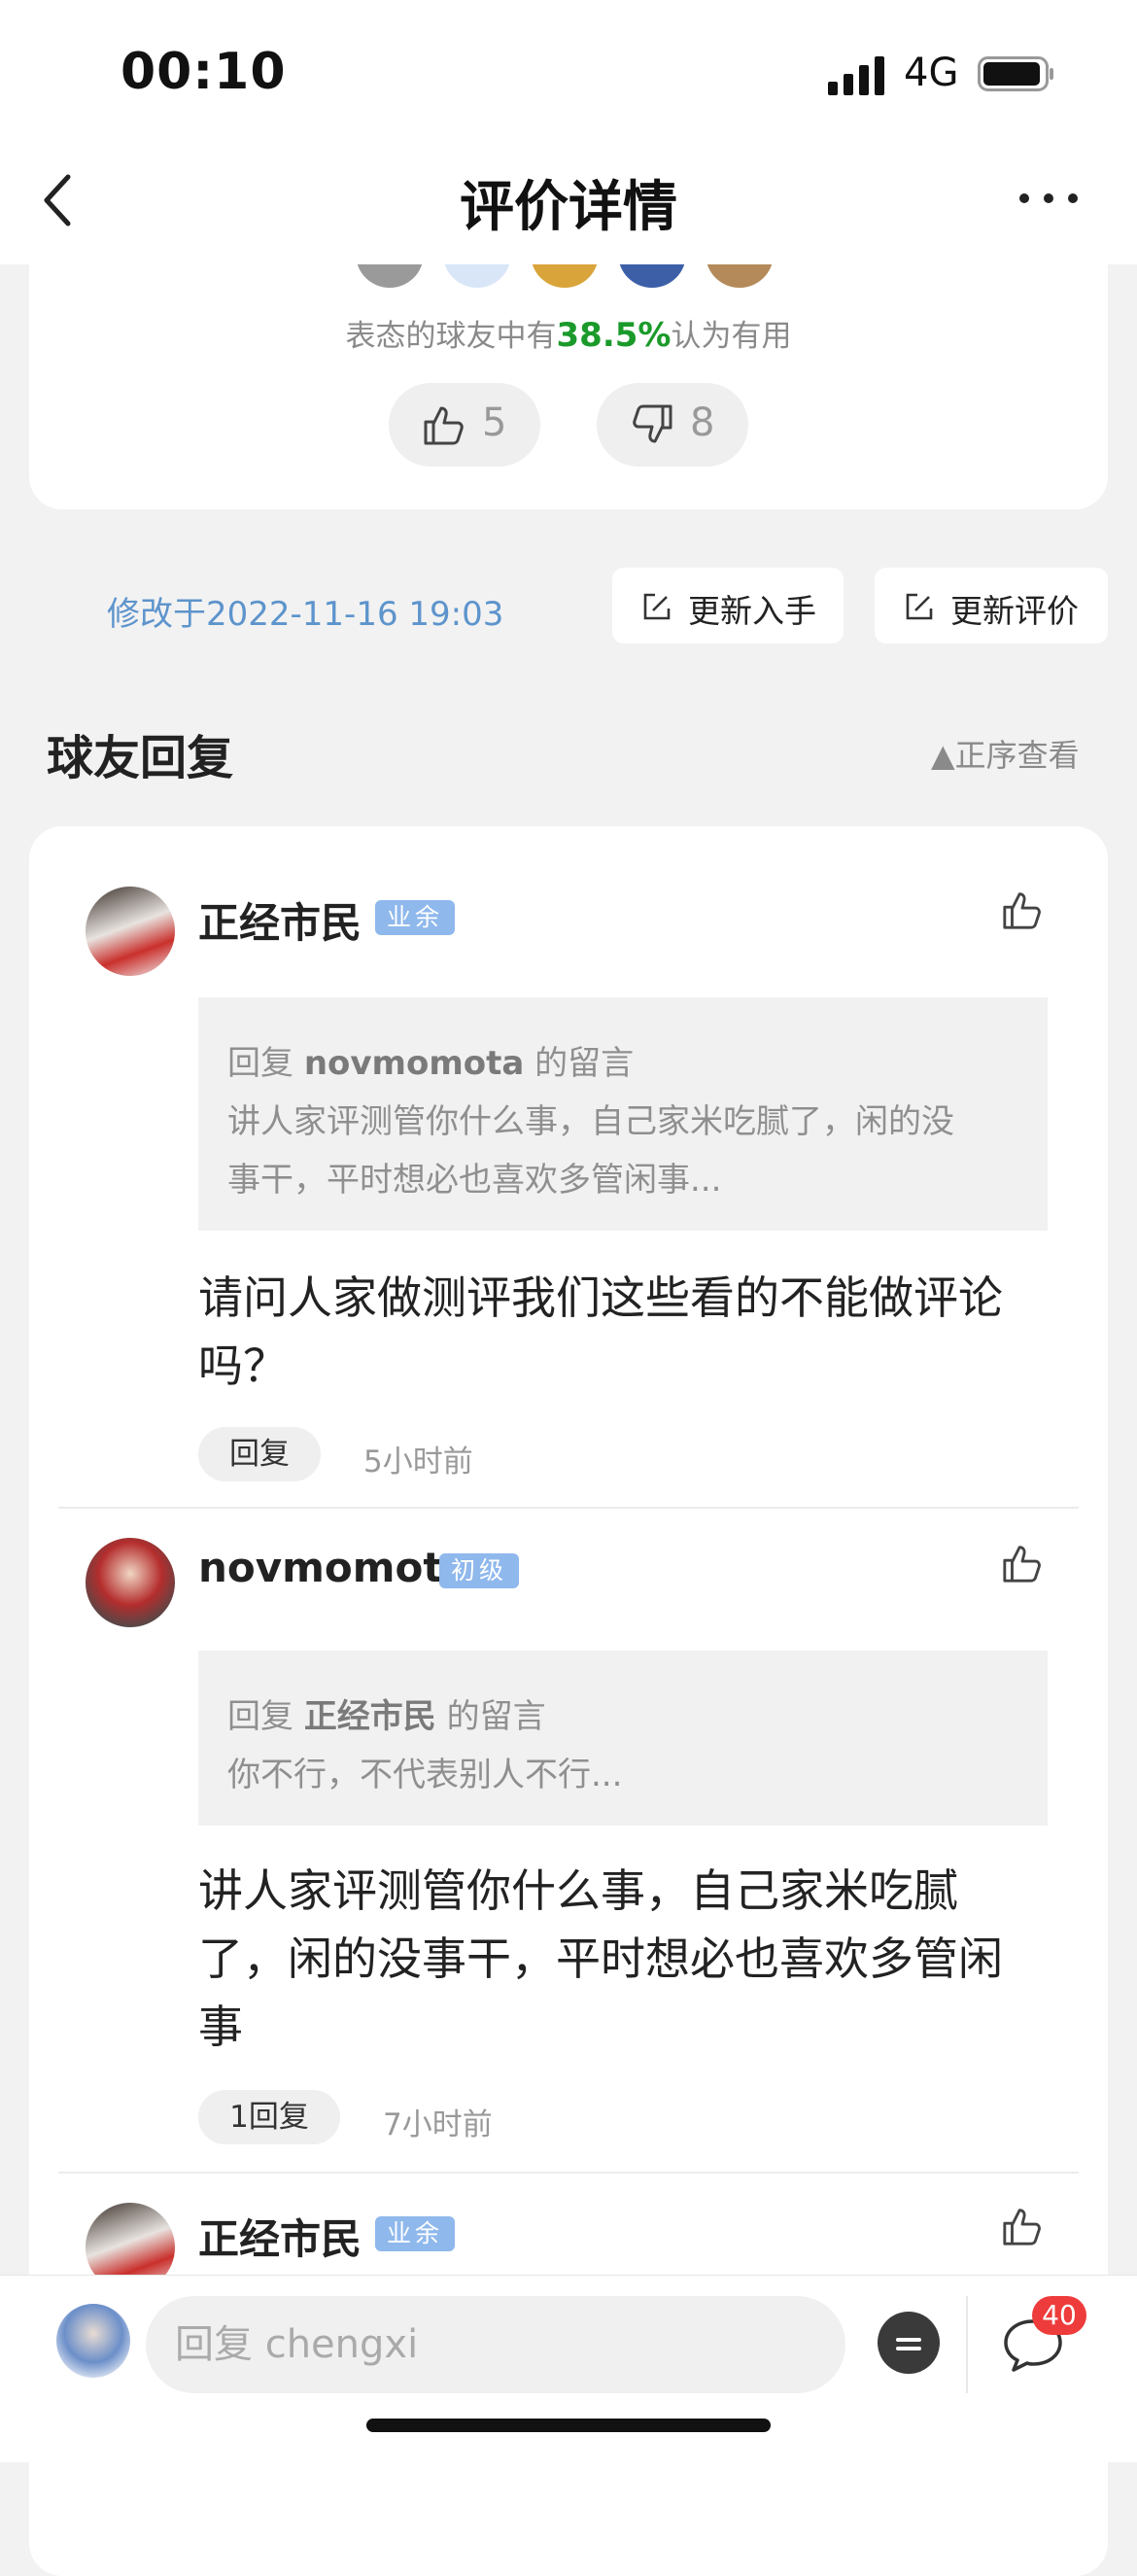 The width and height of the screenshot is (1137, 2576). Describe the element at coordinates (494, 423) in the screenshot. I see `thumbs-up-count: 5` at that location.